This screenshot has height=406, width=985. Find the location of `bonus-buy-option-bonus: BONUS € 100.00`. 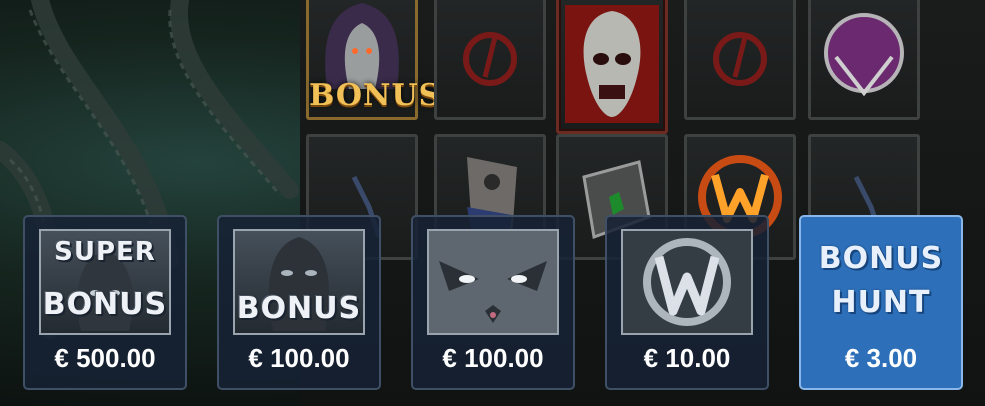

bonus-buy-option-bonus: BONUS € 100.00 is located at coordinates (299, 302).